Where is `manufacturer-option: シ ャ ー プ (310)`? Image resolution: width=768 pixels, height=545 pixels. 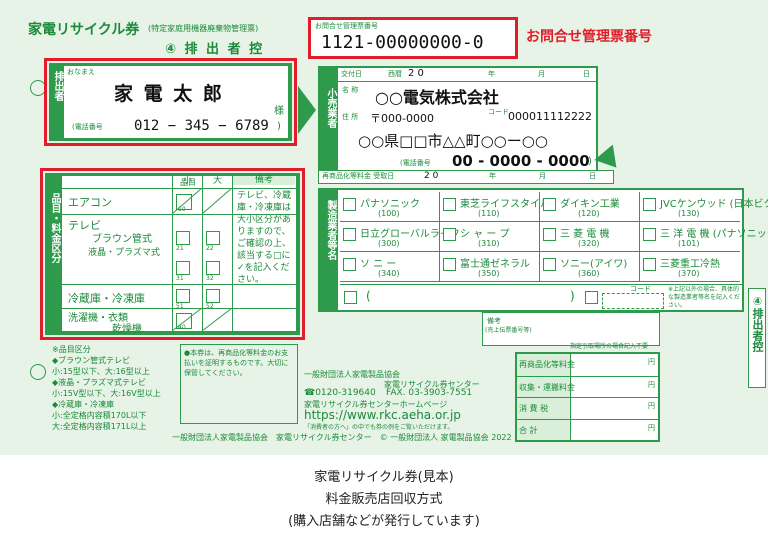 manufacturer-option: シ ャ ー プ (310) is located at coordinates (490, 237).